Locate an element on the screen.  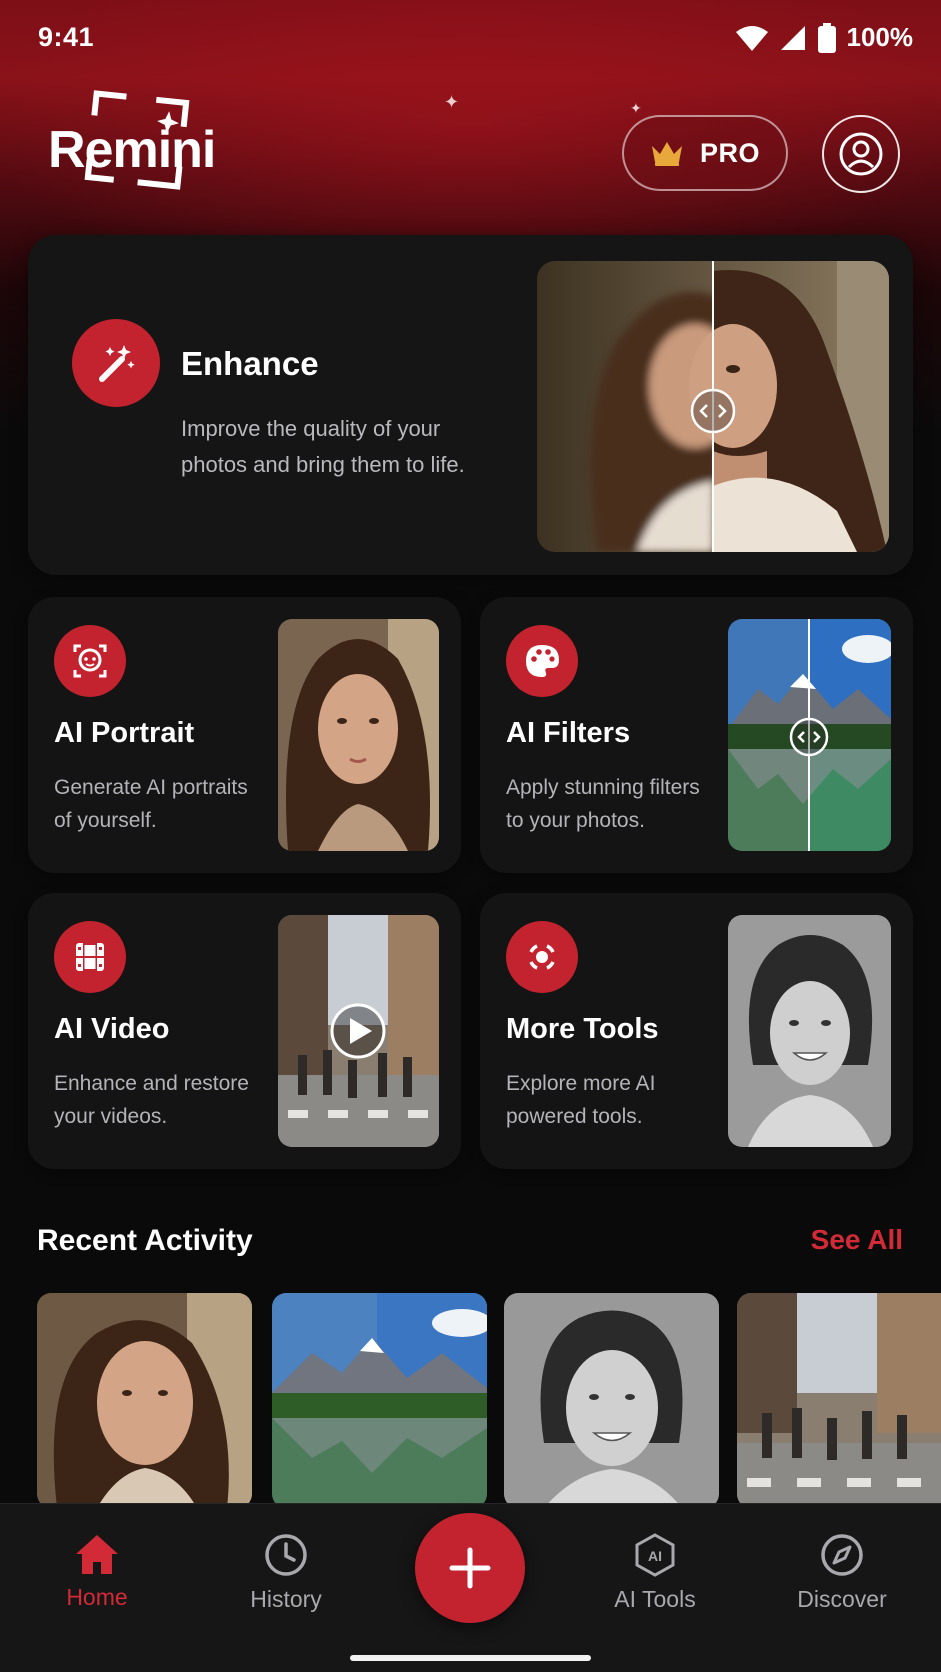
home-icon is located at coordinates (97, 1554).